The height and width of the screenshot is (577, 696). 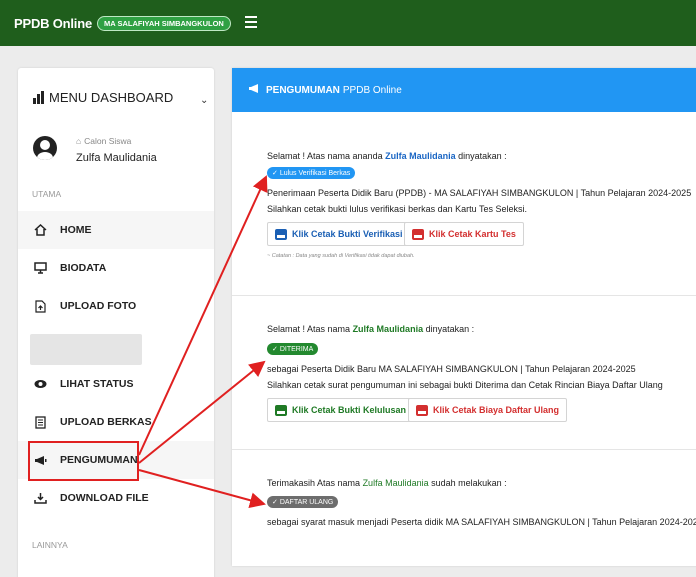 What do you see at coordinates (348, 23) in the screenshot?
I see `top-navbar: PPDB Online MA SALAFIYAH SIMBANGKULON` at bounding box center [348, 23].